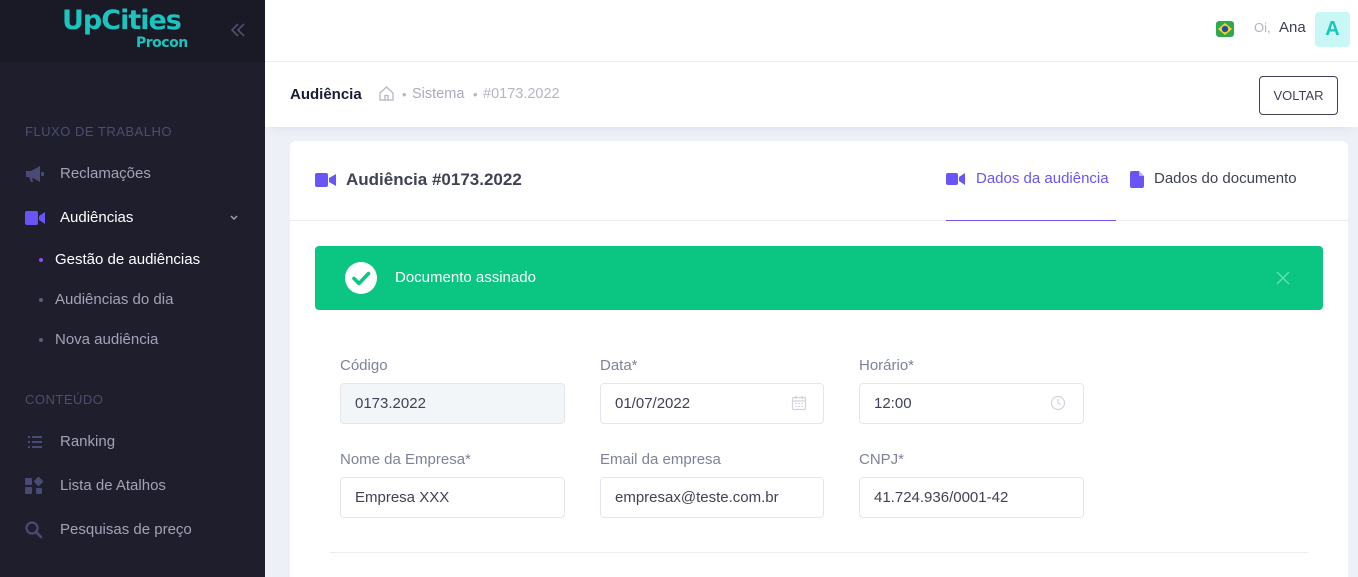  What do you see at coordinates (405, 459) in the screenshot?
I see `empresa-label: Nome da Empresa*` at bounding box center [405, 459].